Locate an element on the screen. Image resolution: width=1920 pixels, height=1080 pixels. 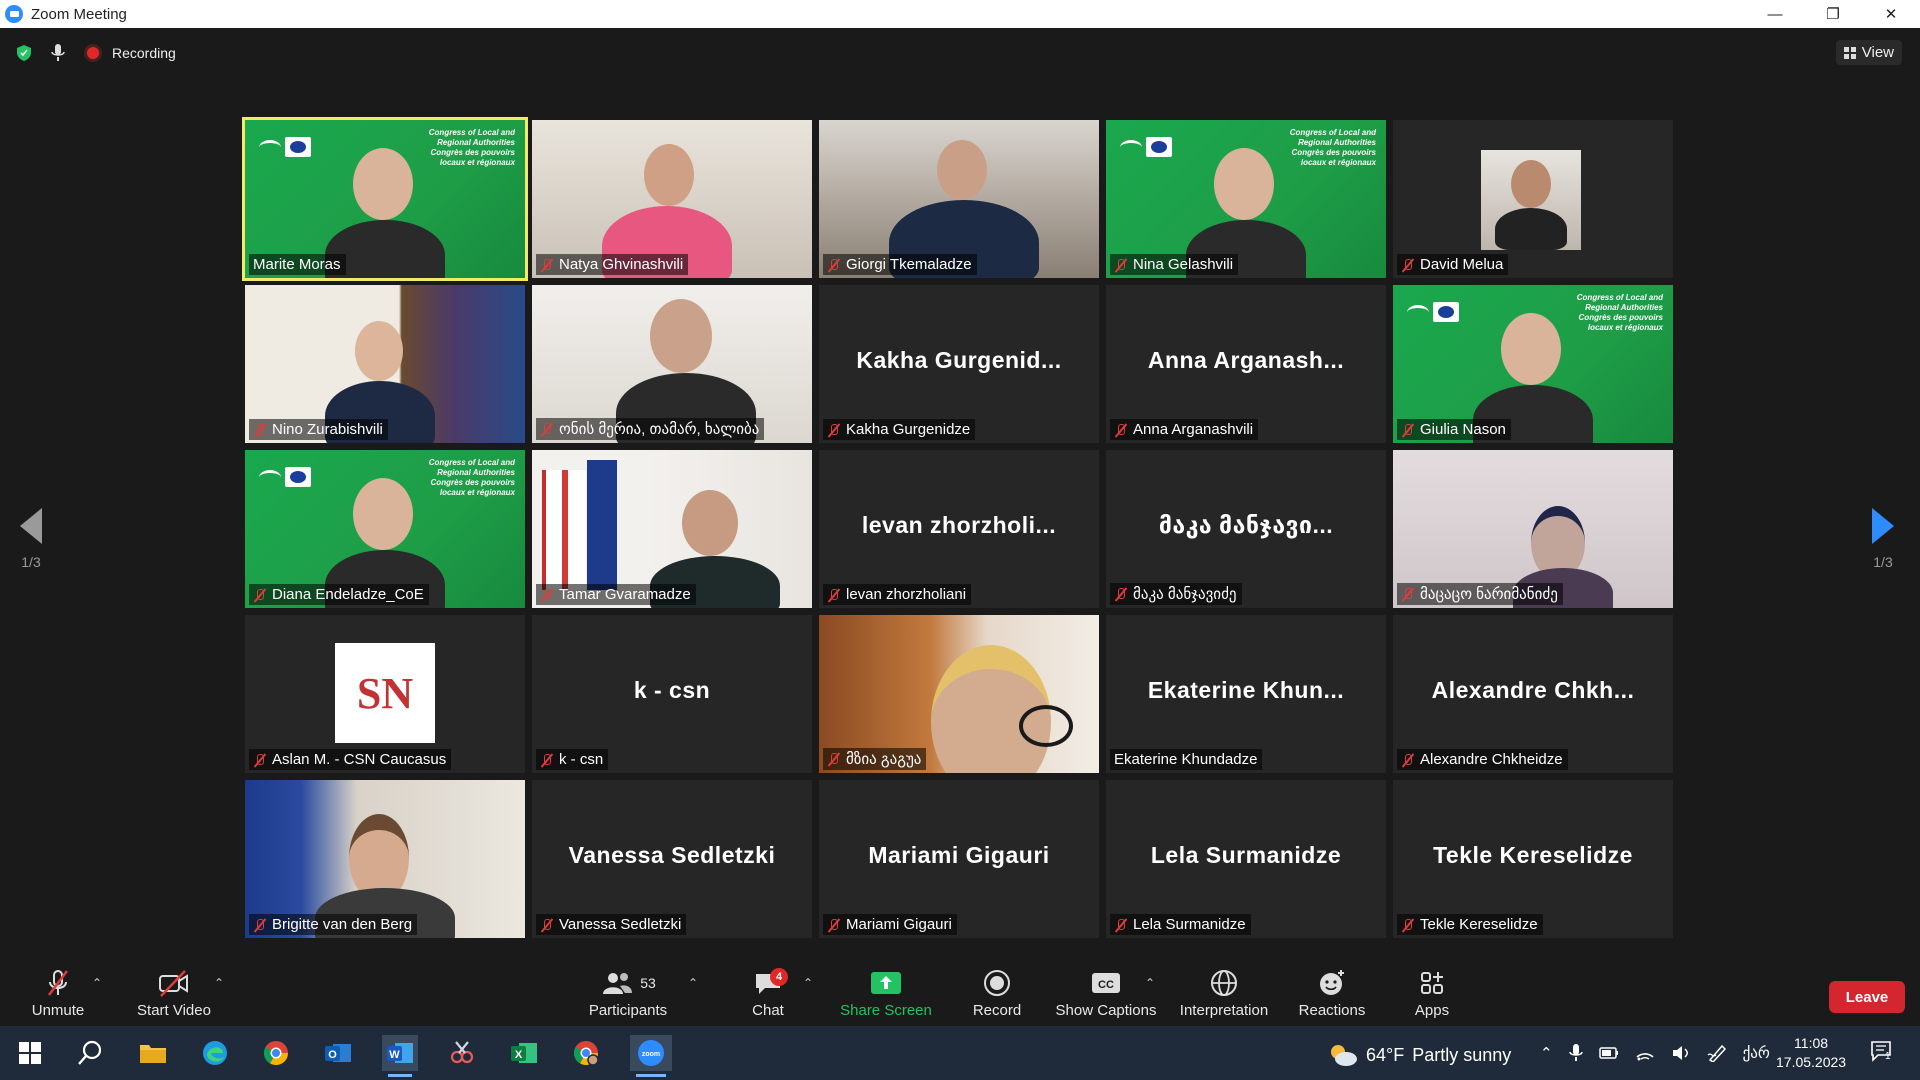
leave-button: Leave is located at coordinates (1867, 997).